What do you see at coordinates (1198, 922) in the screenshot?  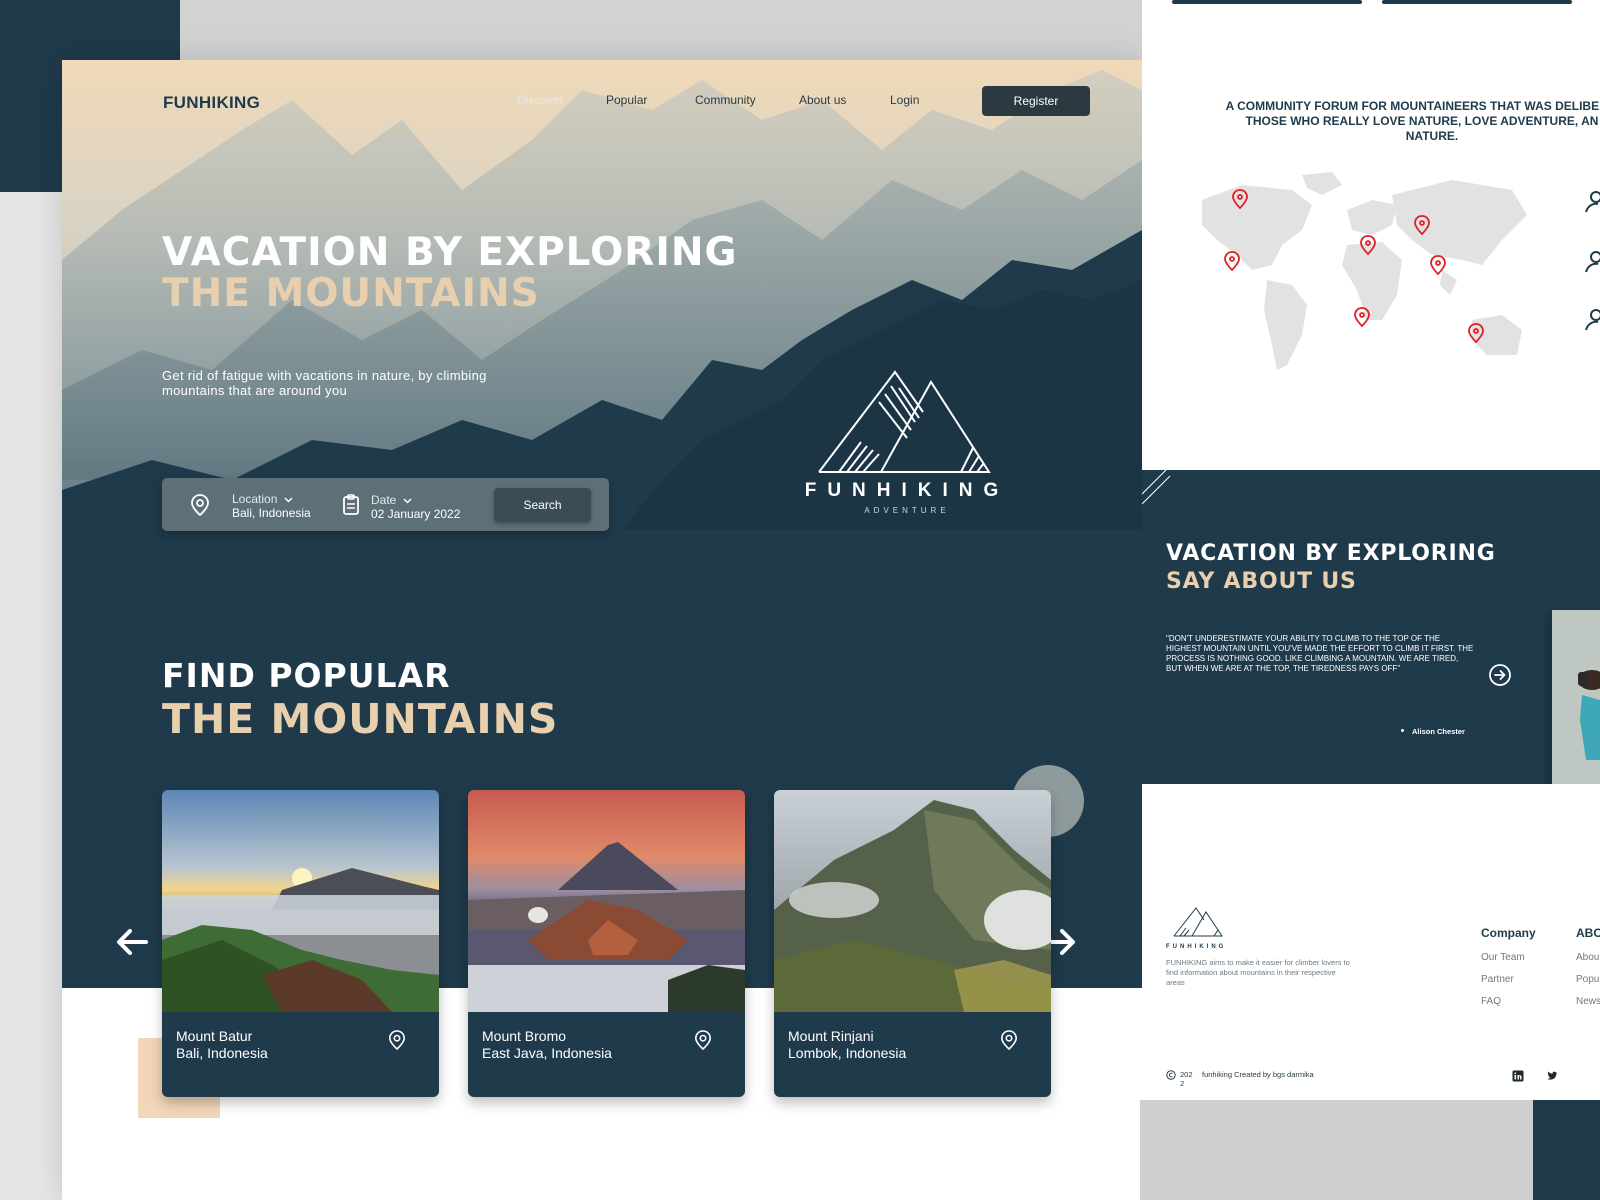 I see `footer-mountain-logo-icon` at bounding box center [1198, 922].